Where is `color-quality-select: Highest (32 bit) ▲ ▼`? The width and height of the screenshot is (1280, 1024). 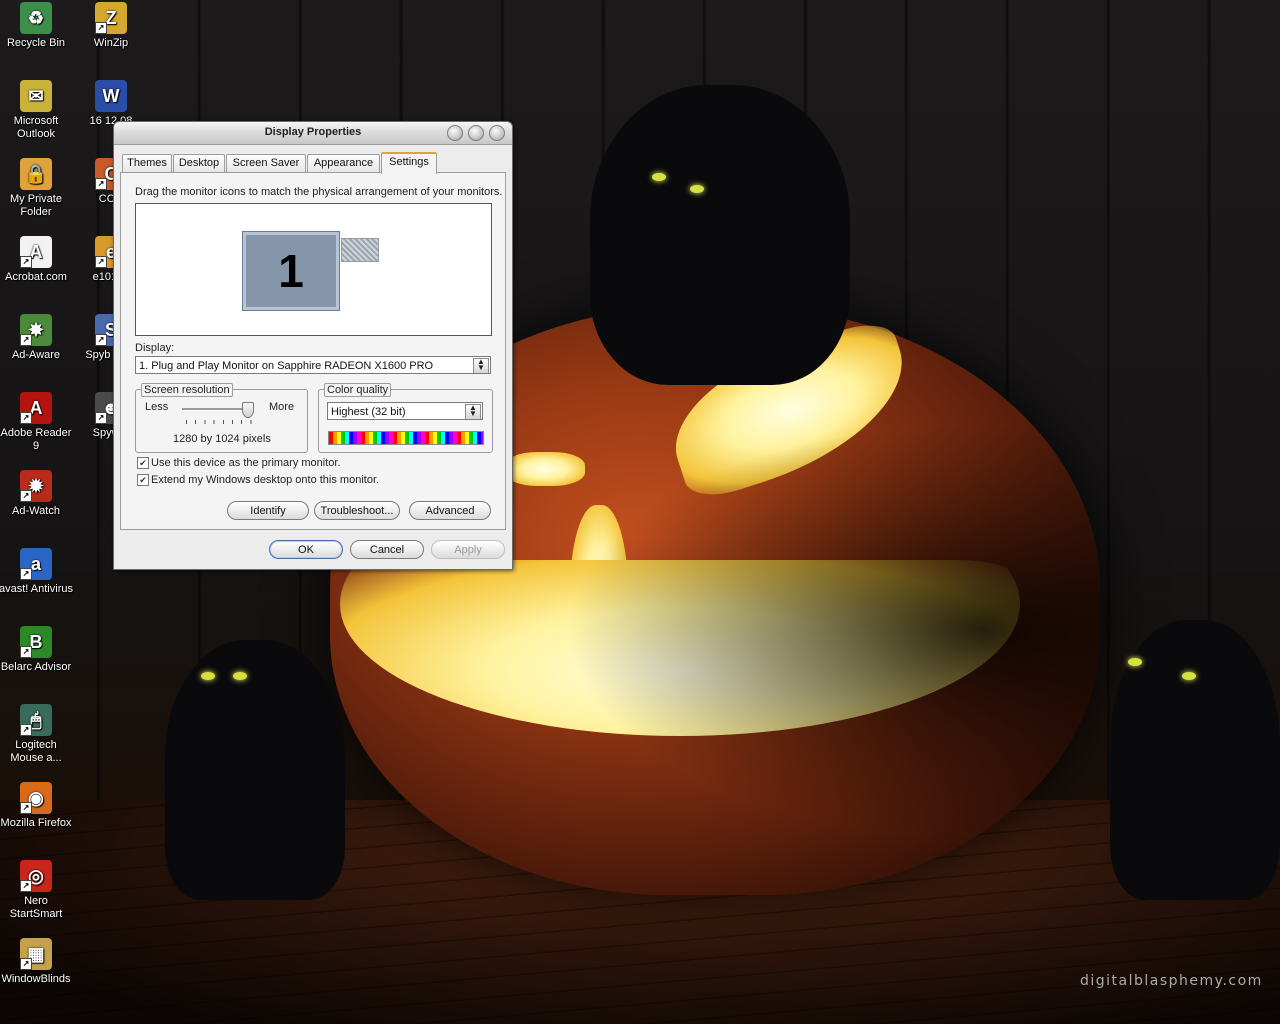 color-quality-select: Highest (32 bit) ▲ ▼ is located at coordinates (405, 411).